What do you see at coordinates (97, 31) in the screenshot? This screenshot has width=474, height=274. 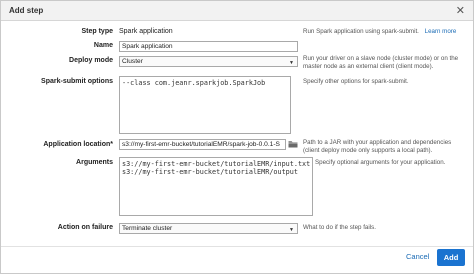 I see `step-type-label: Step type` at bounding box center [97, 31].